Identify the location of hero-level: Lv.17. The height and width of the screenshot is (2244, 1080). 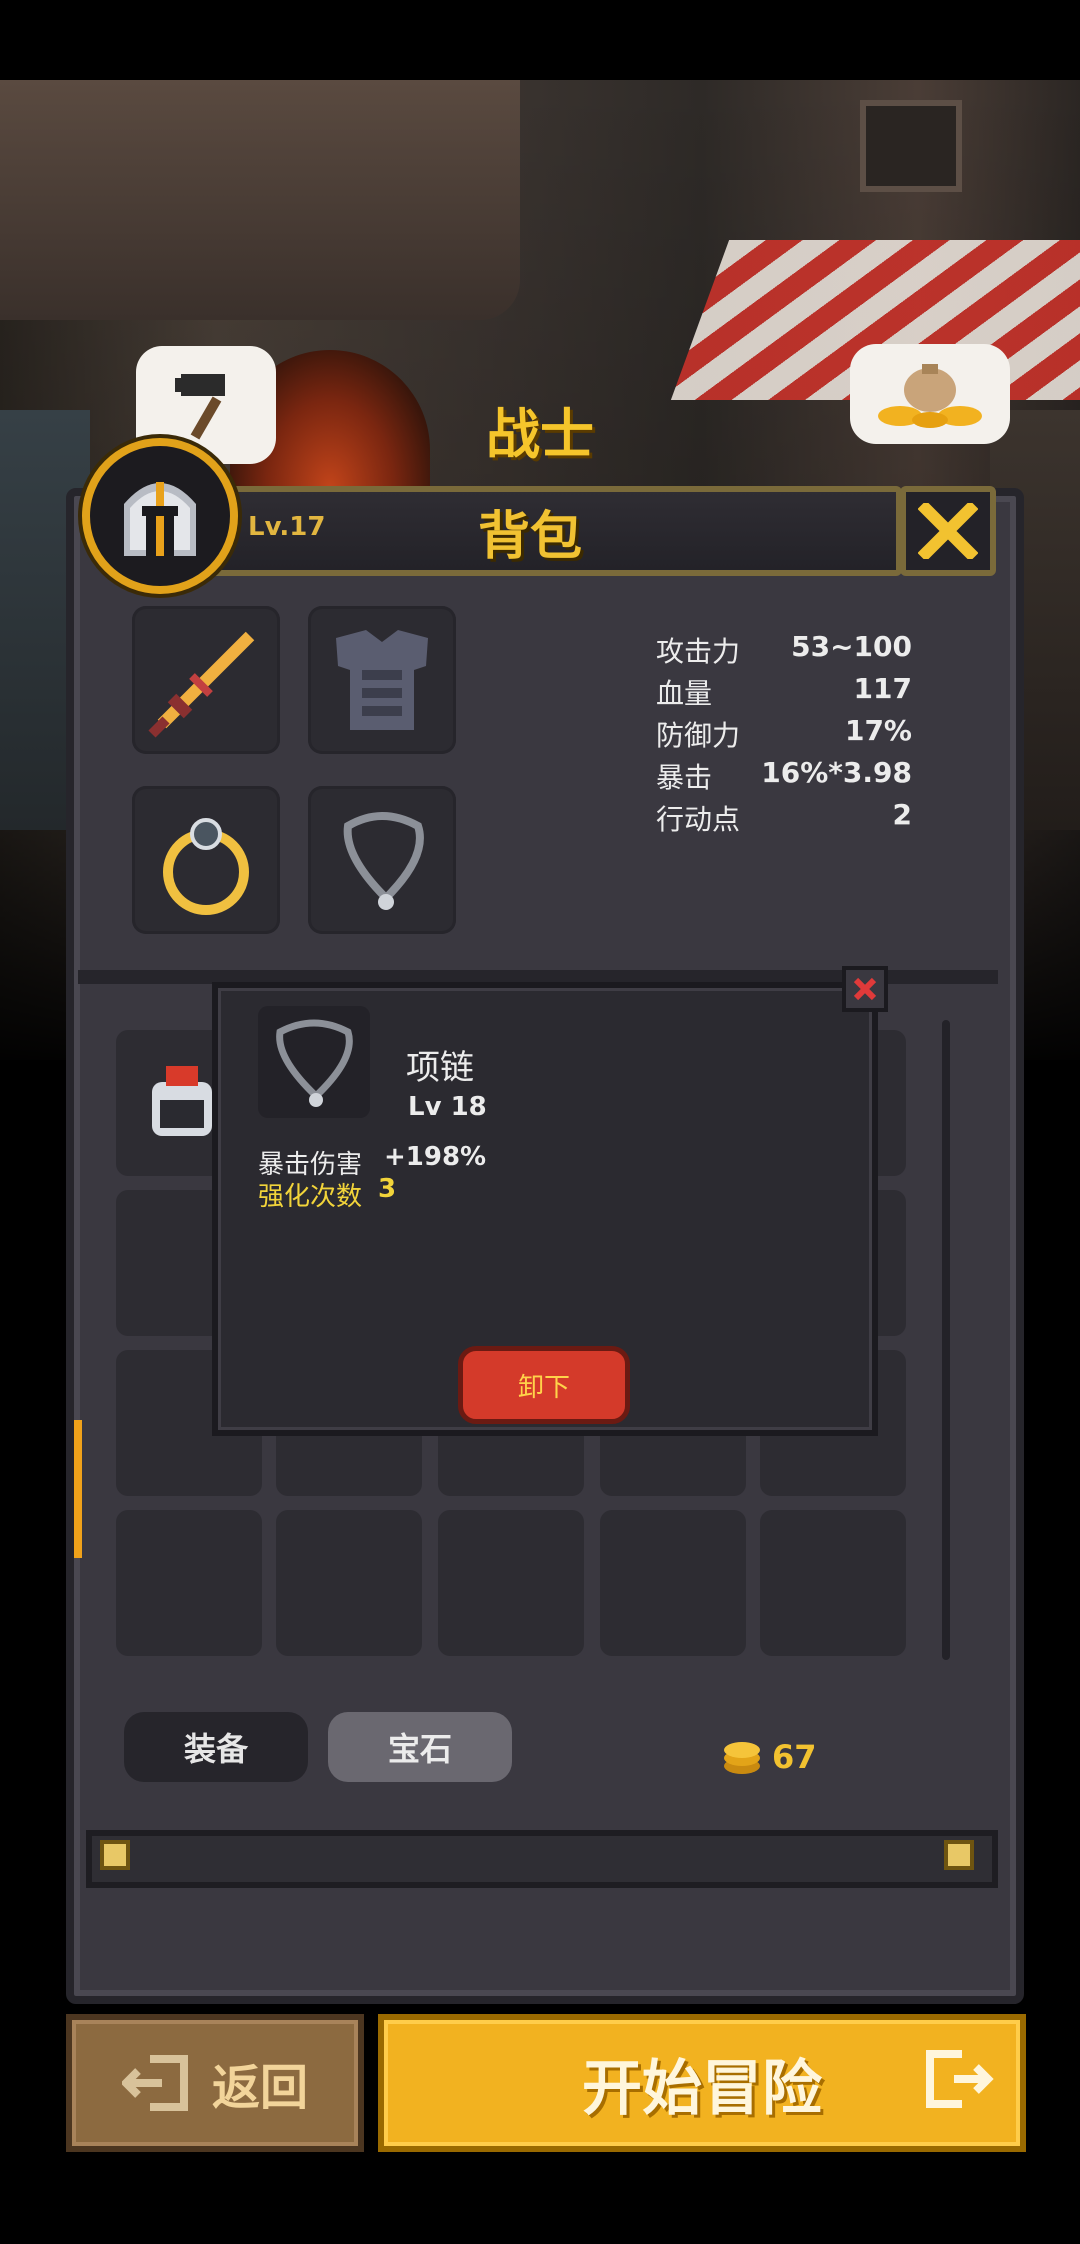
(287, 527).